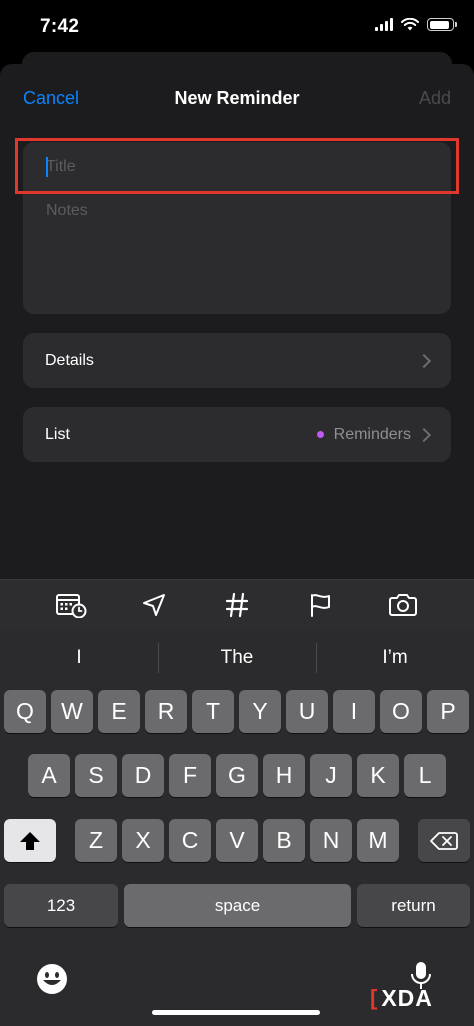  I want to click on key-t: T, so click(213, 711).